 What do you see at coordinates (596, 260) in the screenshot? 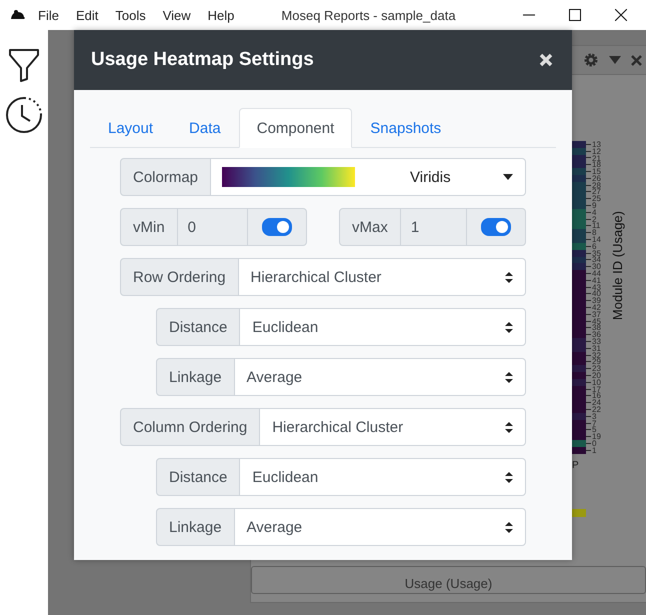
I see `row-label: 34` at bounding box center [596, 260].